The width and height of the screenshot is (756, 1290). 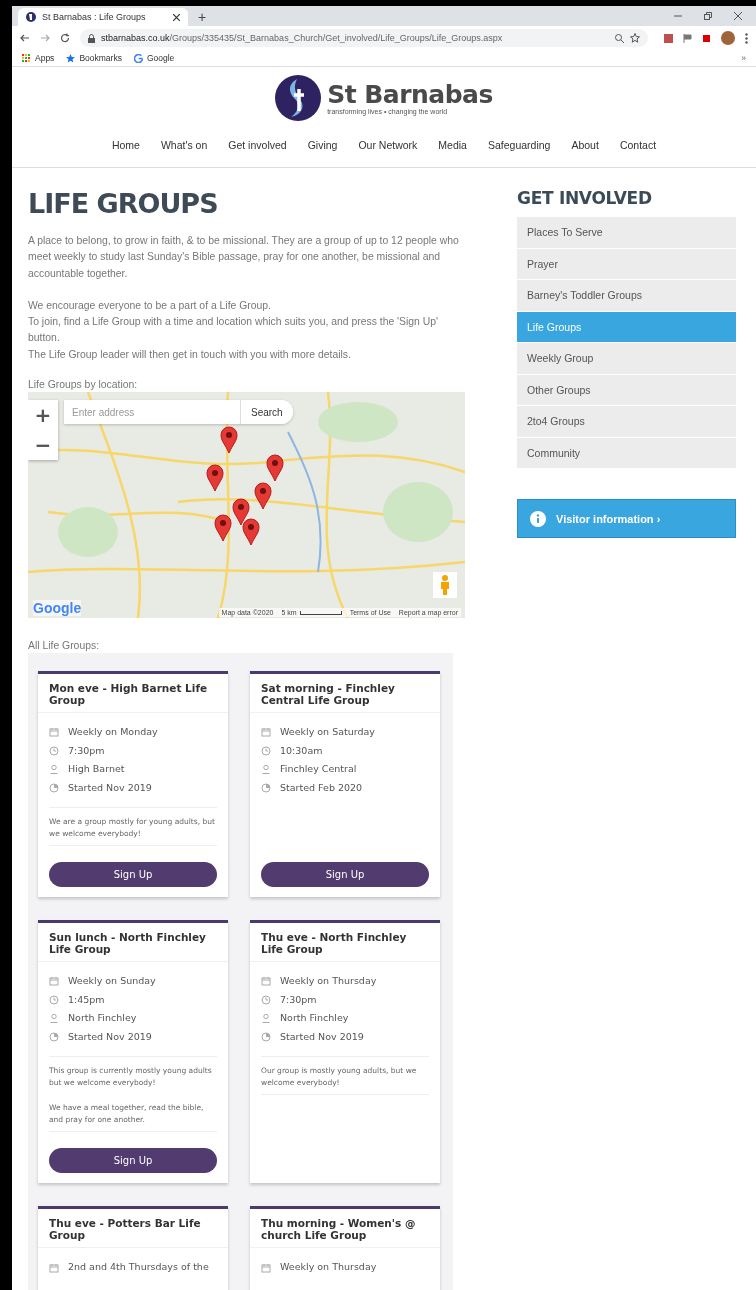 What do you see at coordinates (123, 204) in the screenshot?
I see `page-title: LIFE GROUPS` at bounding box center [123, 204].